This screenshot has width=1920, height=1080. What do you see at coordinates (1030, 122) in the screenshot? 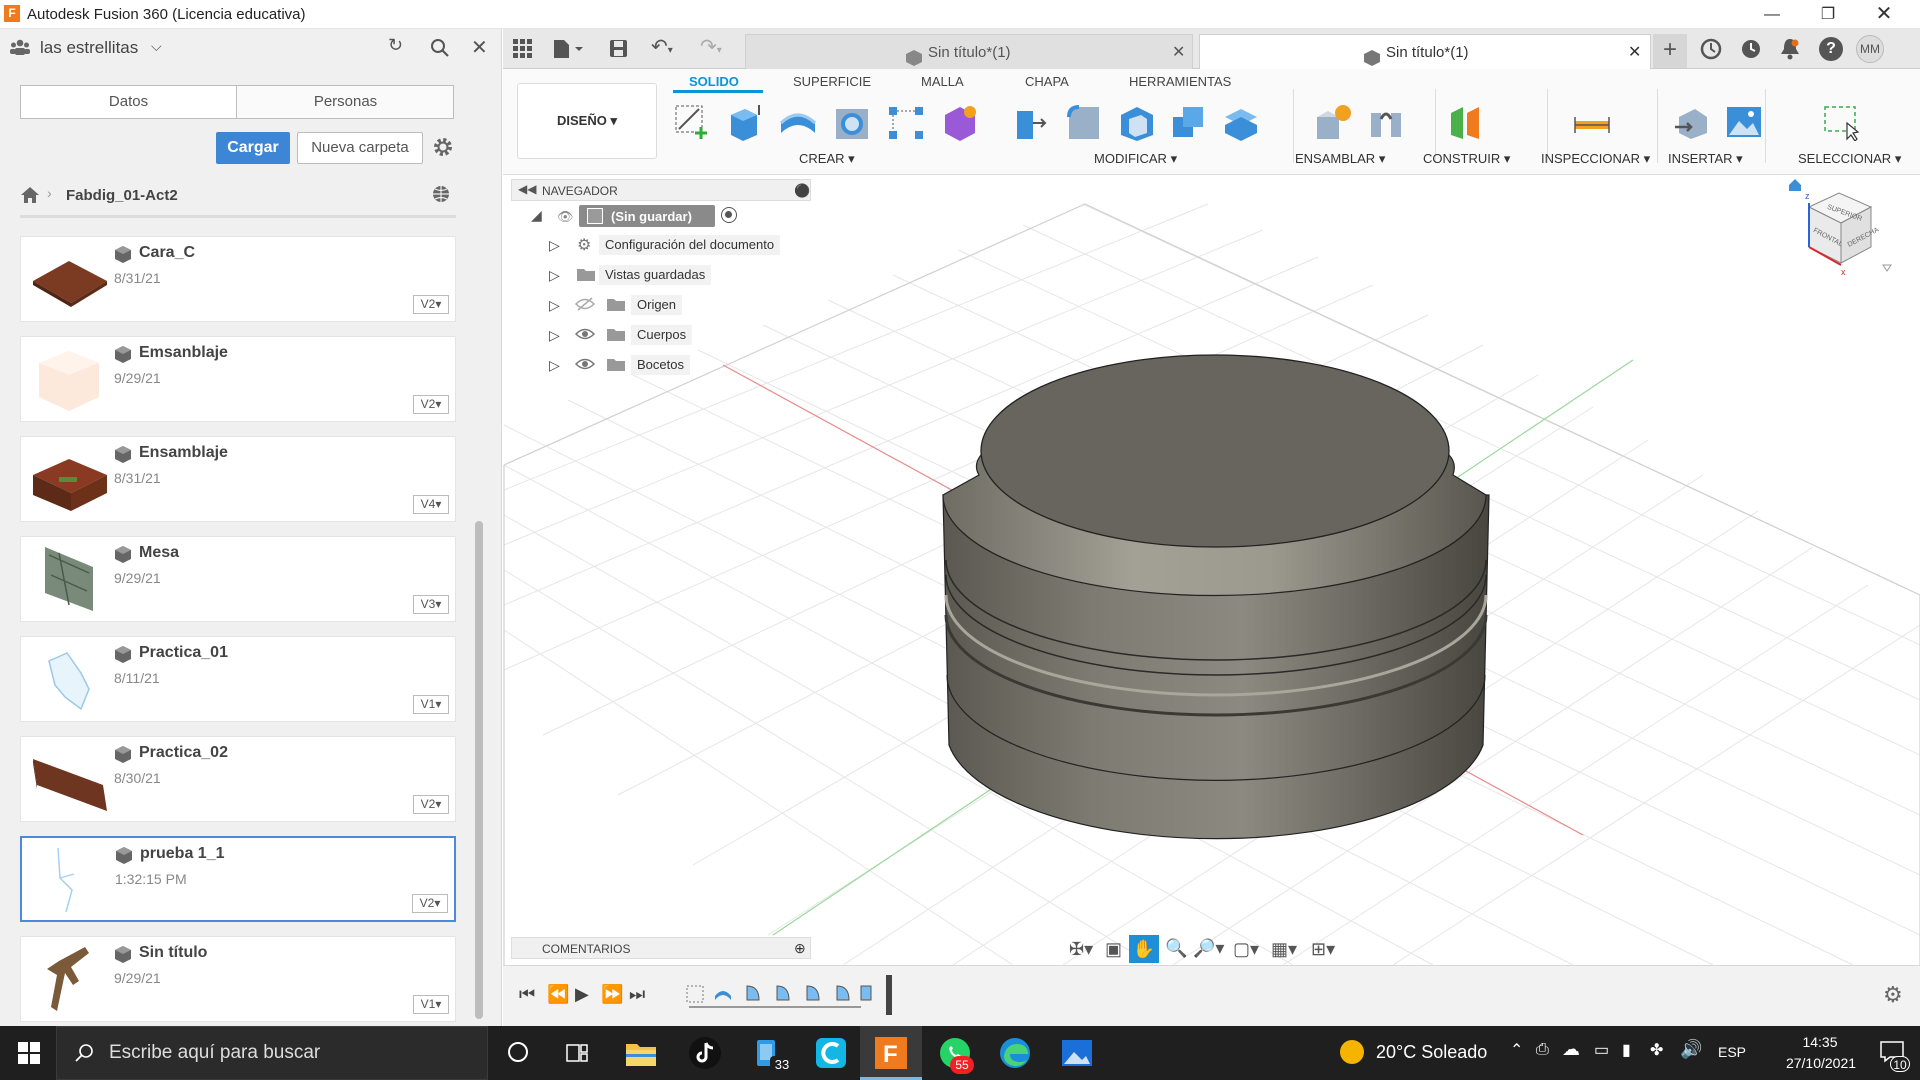
I see `press-pull-icon` at bounding box center [1030, 122].